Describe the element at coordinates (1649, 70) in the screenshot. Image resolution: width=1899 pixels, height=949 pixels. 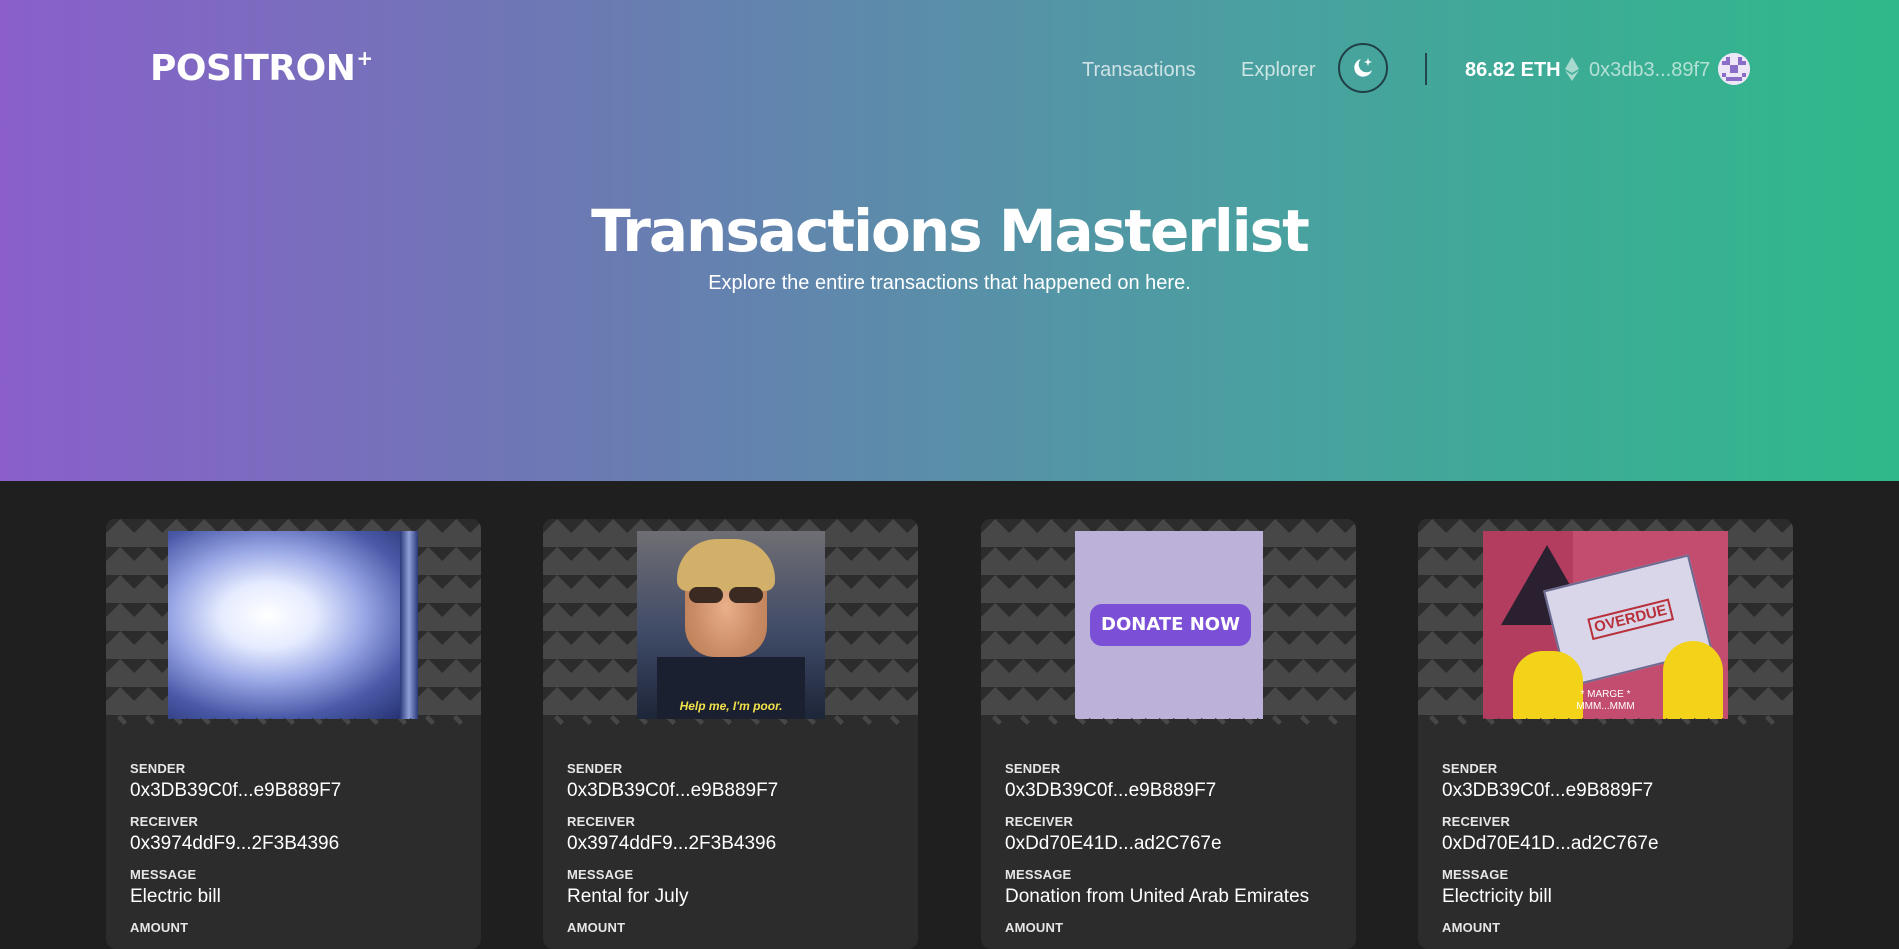
I see `wallet-address: 0x3db3...89f7` at that location.